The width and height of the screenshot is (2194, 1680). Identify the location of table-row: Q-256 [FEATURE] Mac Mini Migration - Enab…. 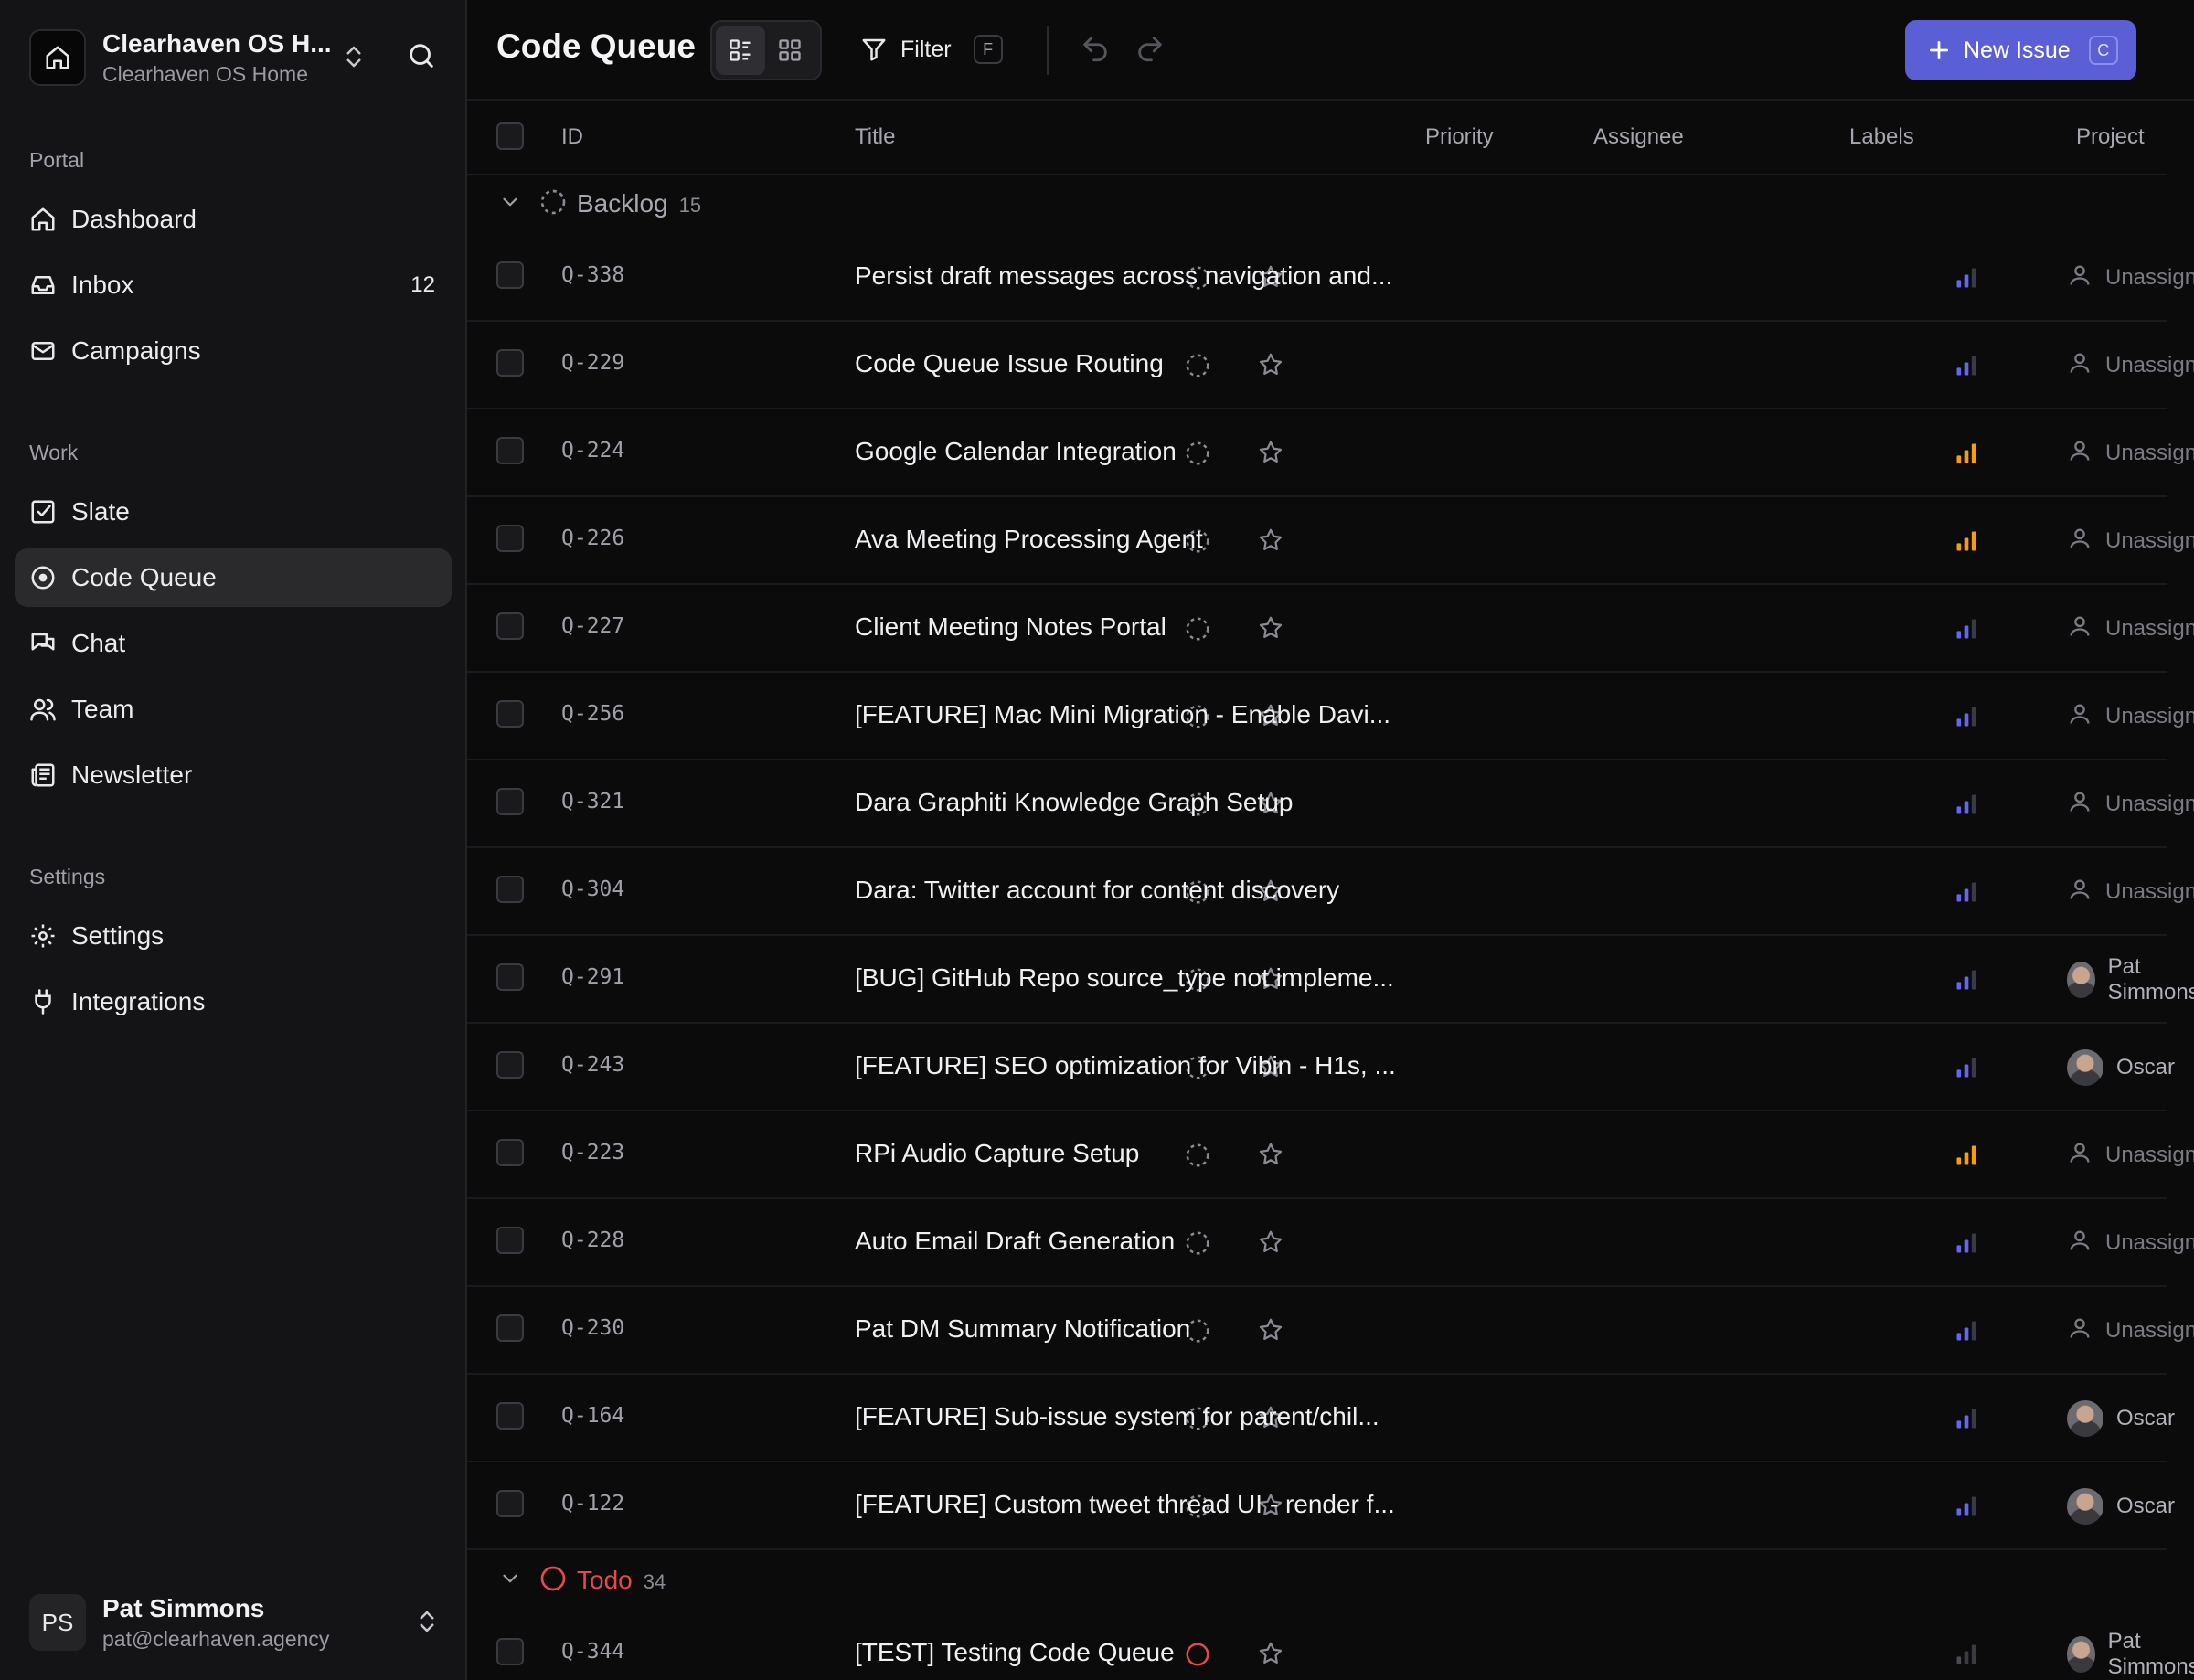
(1331, 717).